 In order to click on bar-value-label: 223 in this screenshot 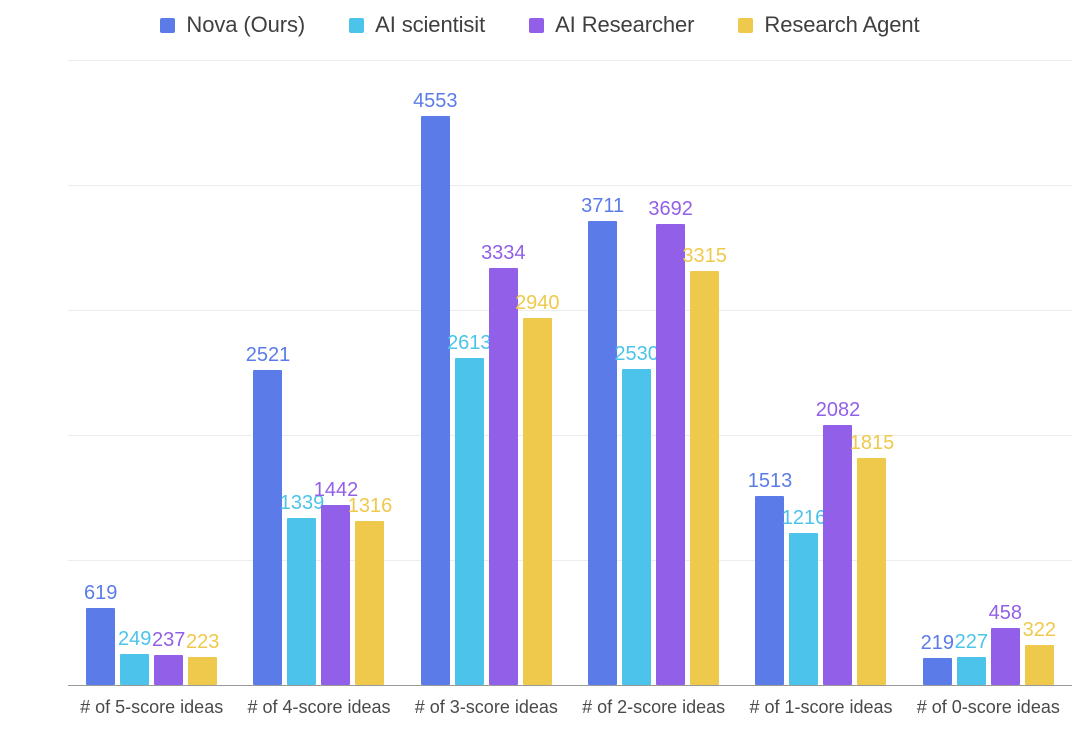, I will do `click(202, 642)`.